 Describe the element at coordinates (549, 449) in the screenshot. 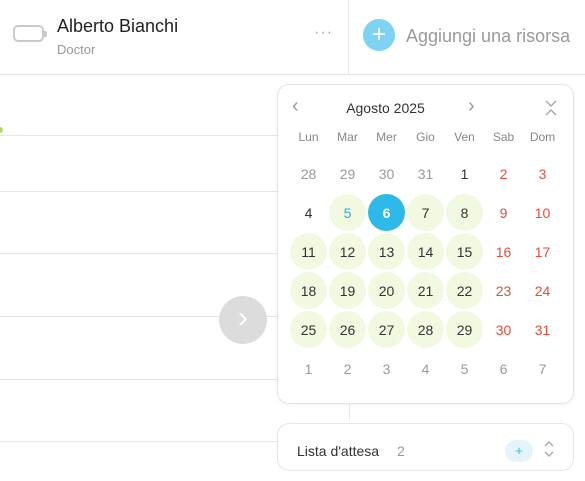

I see `expand-collapse-icon` at that location.